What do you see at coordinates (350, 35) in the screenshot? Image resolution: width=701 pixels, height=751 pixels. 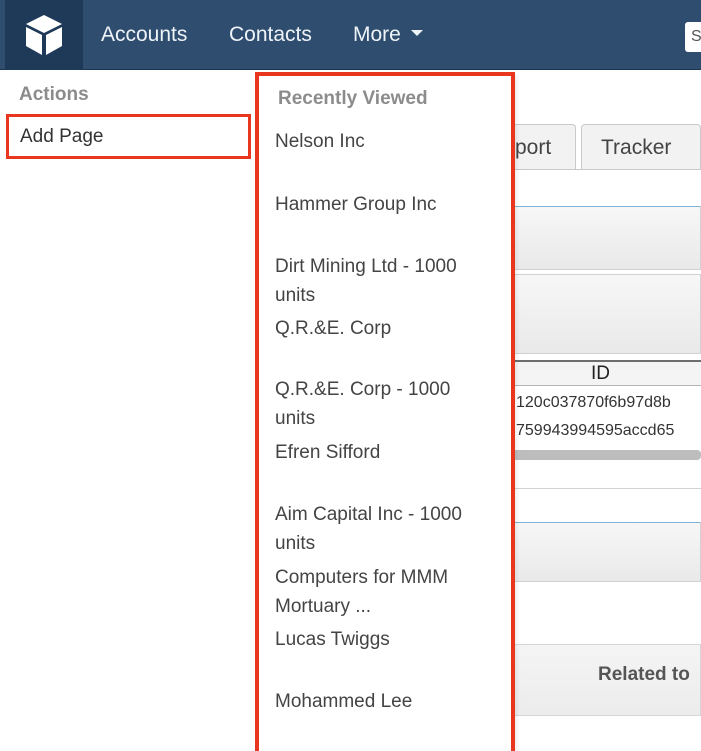 I see `top-navbar: Accounts Contacts More S` at bounding box center [350, 35].